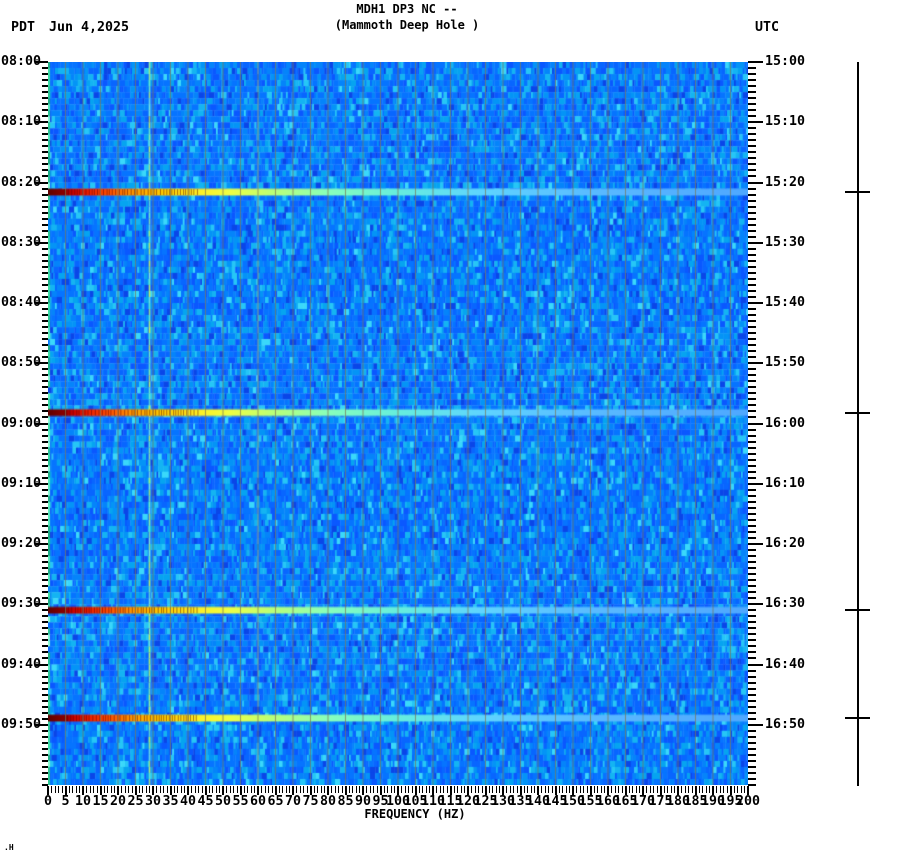 Image resolution: width=902 pixels, height=864 pixels. What do you see at coordinates (407, 9) in the screenshot?
I see `page-title: MDH1 DP3 NC --` at bounding box center [407, 9].